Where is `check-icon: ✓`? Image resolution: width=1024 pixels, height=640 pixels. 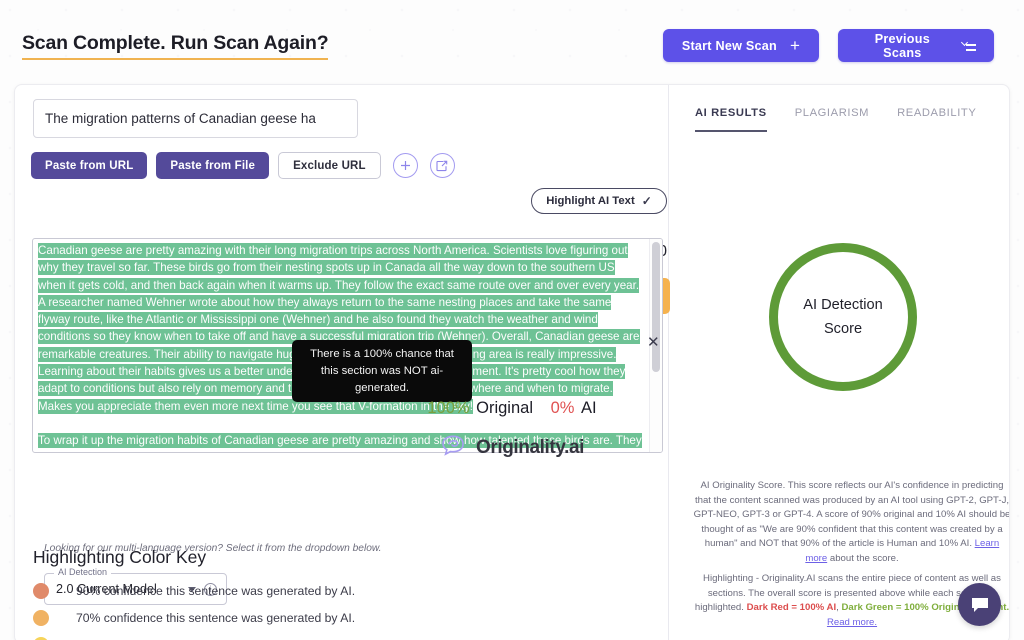
check-icon: ✓ is located at coordinates (646, 201).